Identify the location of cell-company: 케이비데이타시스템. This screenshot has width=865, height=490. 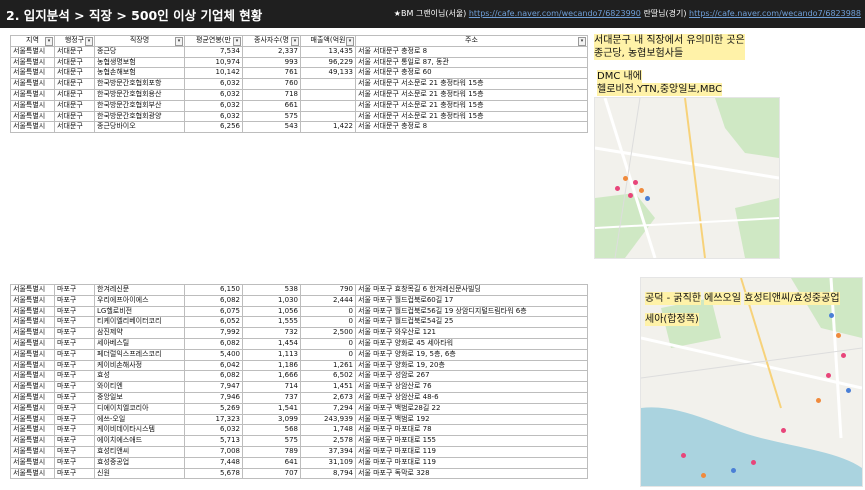
(139, 430).